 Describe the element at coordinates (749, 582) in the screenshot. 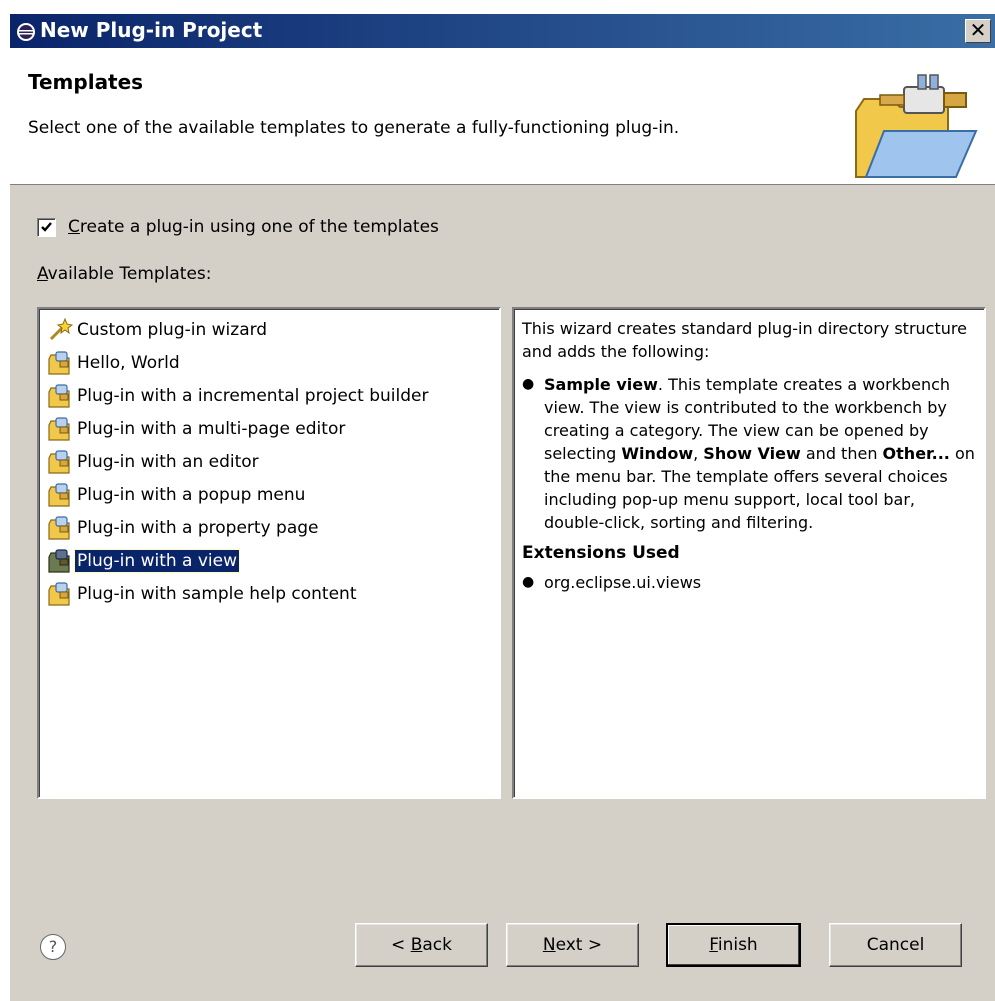

I see `extension-item: ● org.eclipse.ui.views` at that location.